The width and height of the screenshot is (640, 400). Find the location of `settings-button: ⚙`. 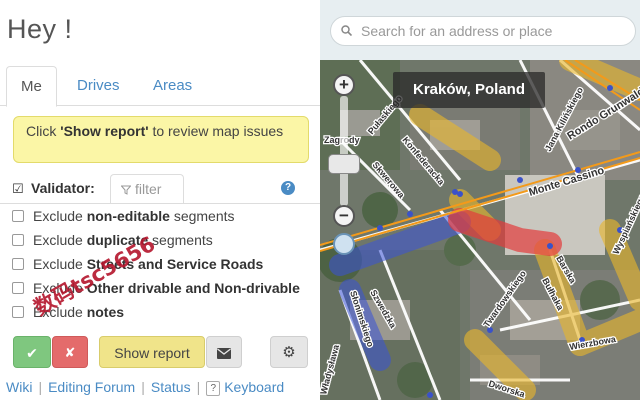

settings-button: ⚙ is located at coordinates (289, 352).